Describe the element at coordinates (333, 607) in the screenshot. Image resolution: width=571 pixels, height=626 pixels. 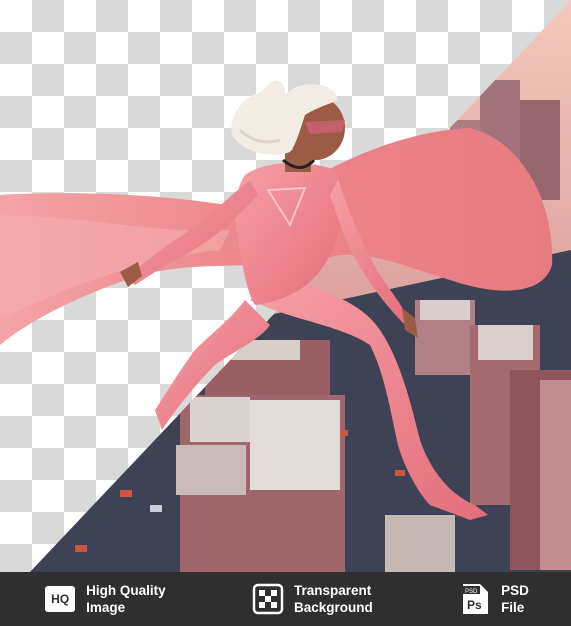
I see `feature-label-line2: Background` at that location.